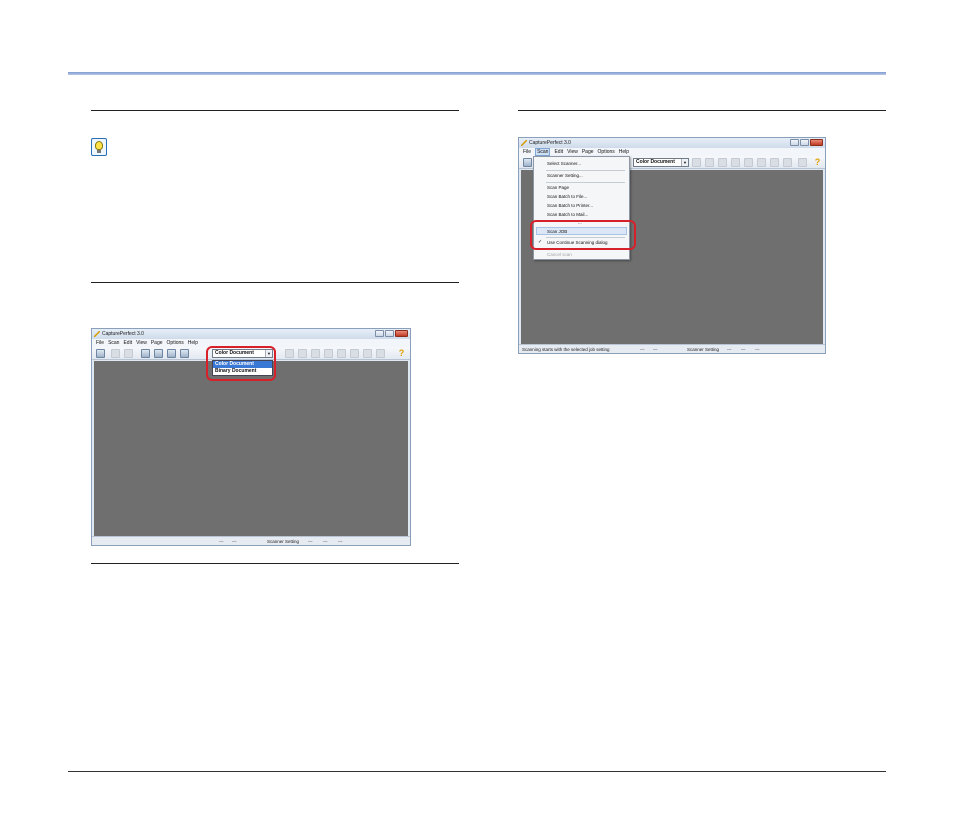 This screenshot has height=818, width=954. What do you see at coordinates (171, 353) in the screenshot?
I see `scan-batch-printer-tool` at bounding box center [171, 353].